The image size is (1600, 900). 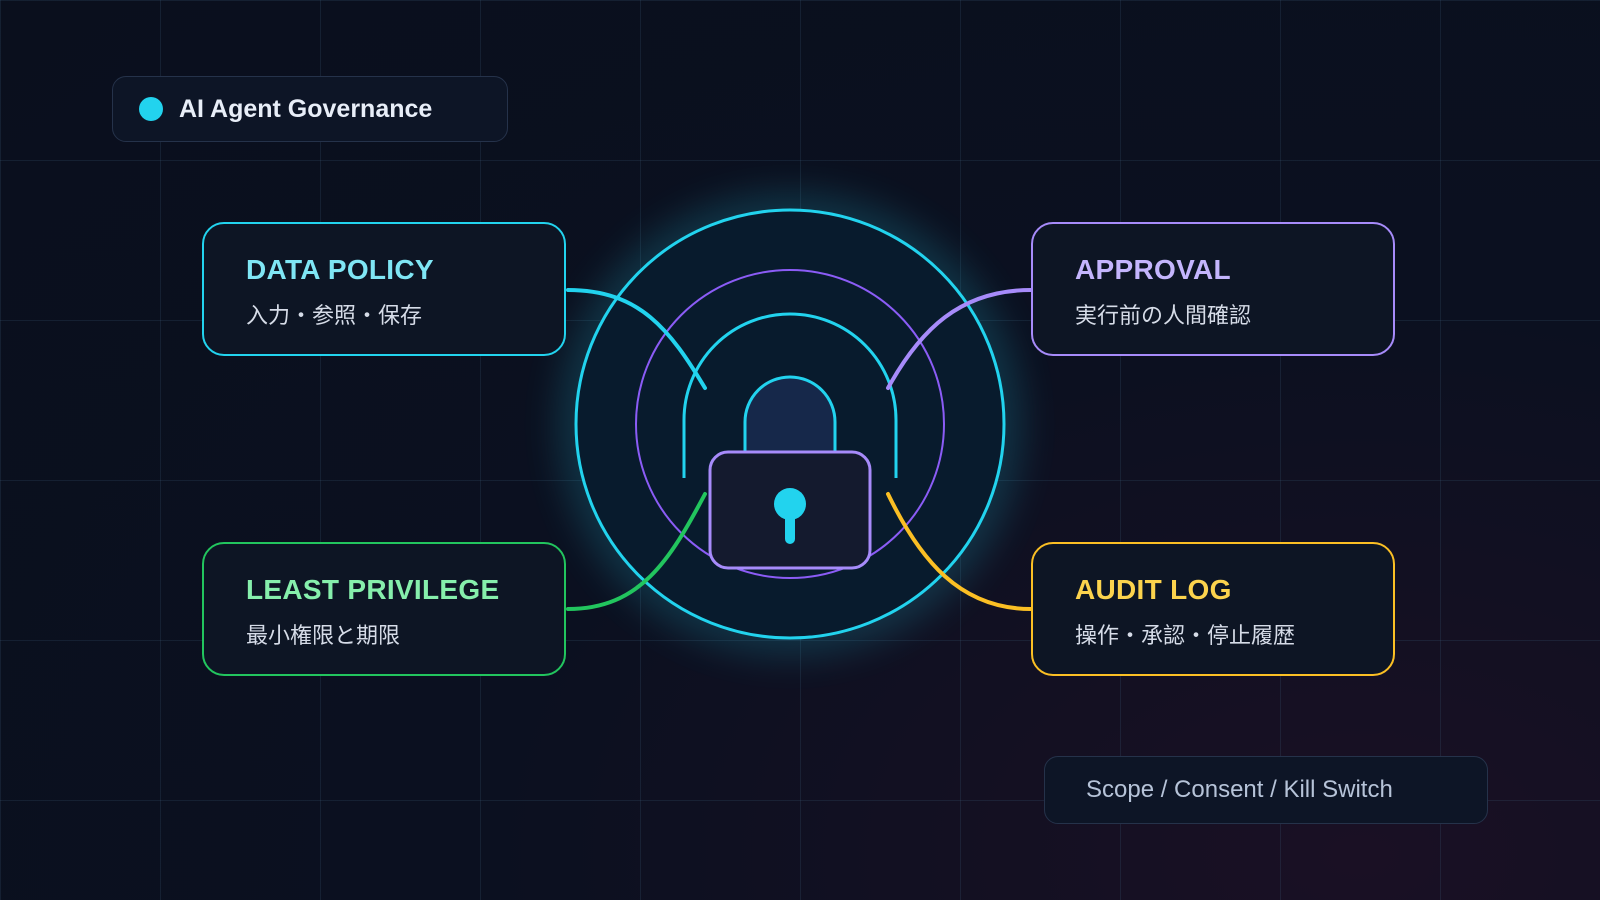 I want to click on card-title: LEAST PRIVILEGE, so click(x=373, y=589).